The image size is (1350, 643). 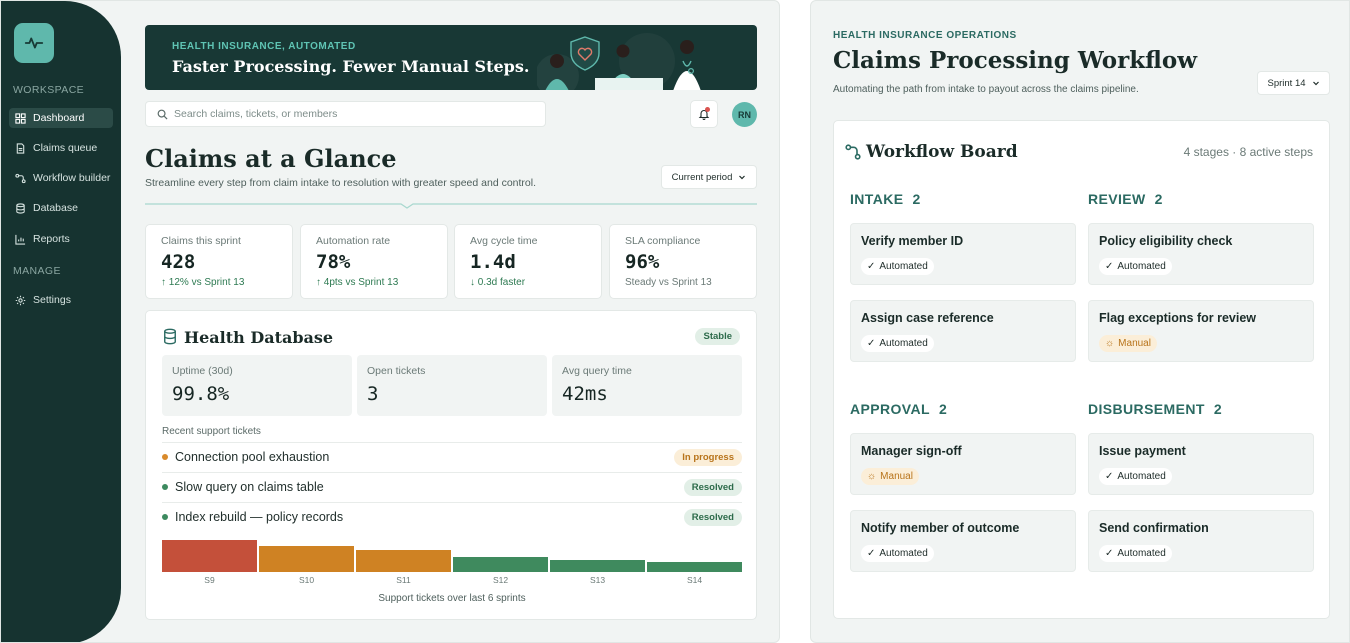 I want to click on stage-header-intake: INTAKE 2, so click(x=885, y=199).